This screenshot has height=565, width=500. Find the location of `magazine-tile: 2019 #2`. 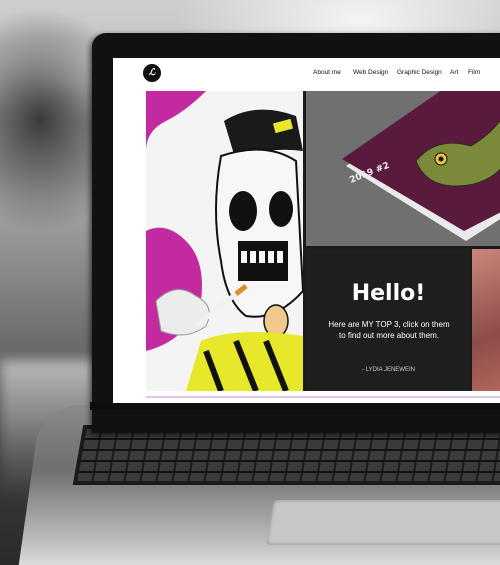

magazine-tile: 2019 #2 is located at coordinates (403, 168).